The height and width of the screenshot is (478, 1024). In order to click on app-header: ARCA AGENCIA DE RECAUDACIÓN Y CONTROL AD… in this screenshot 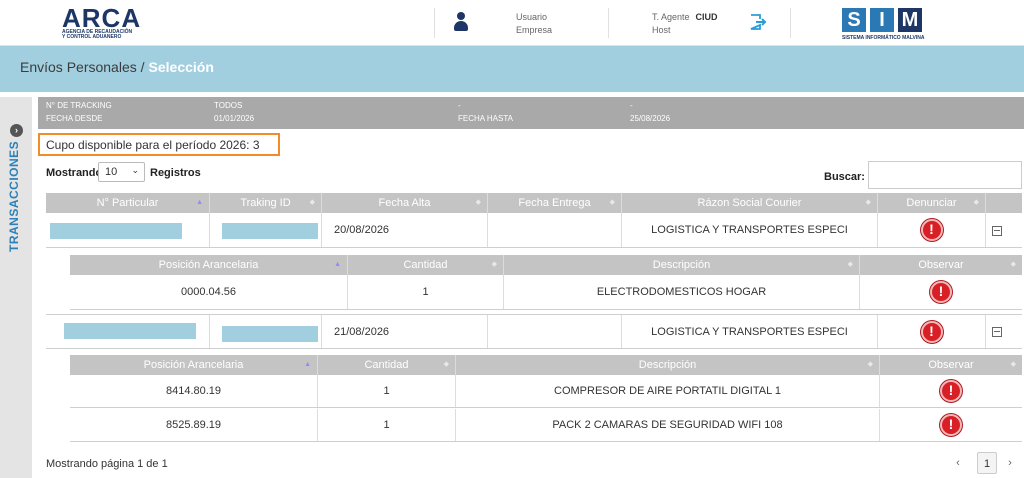, I will do `click(512, 23)`.